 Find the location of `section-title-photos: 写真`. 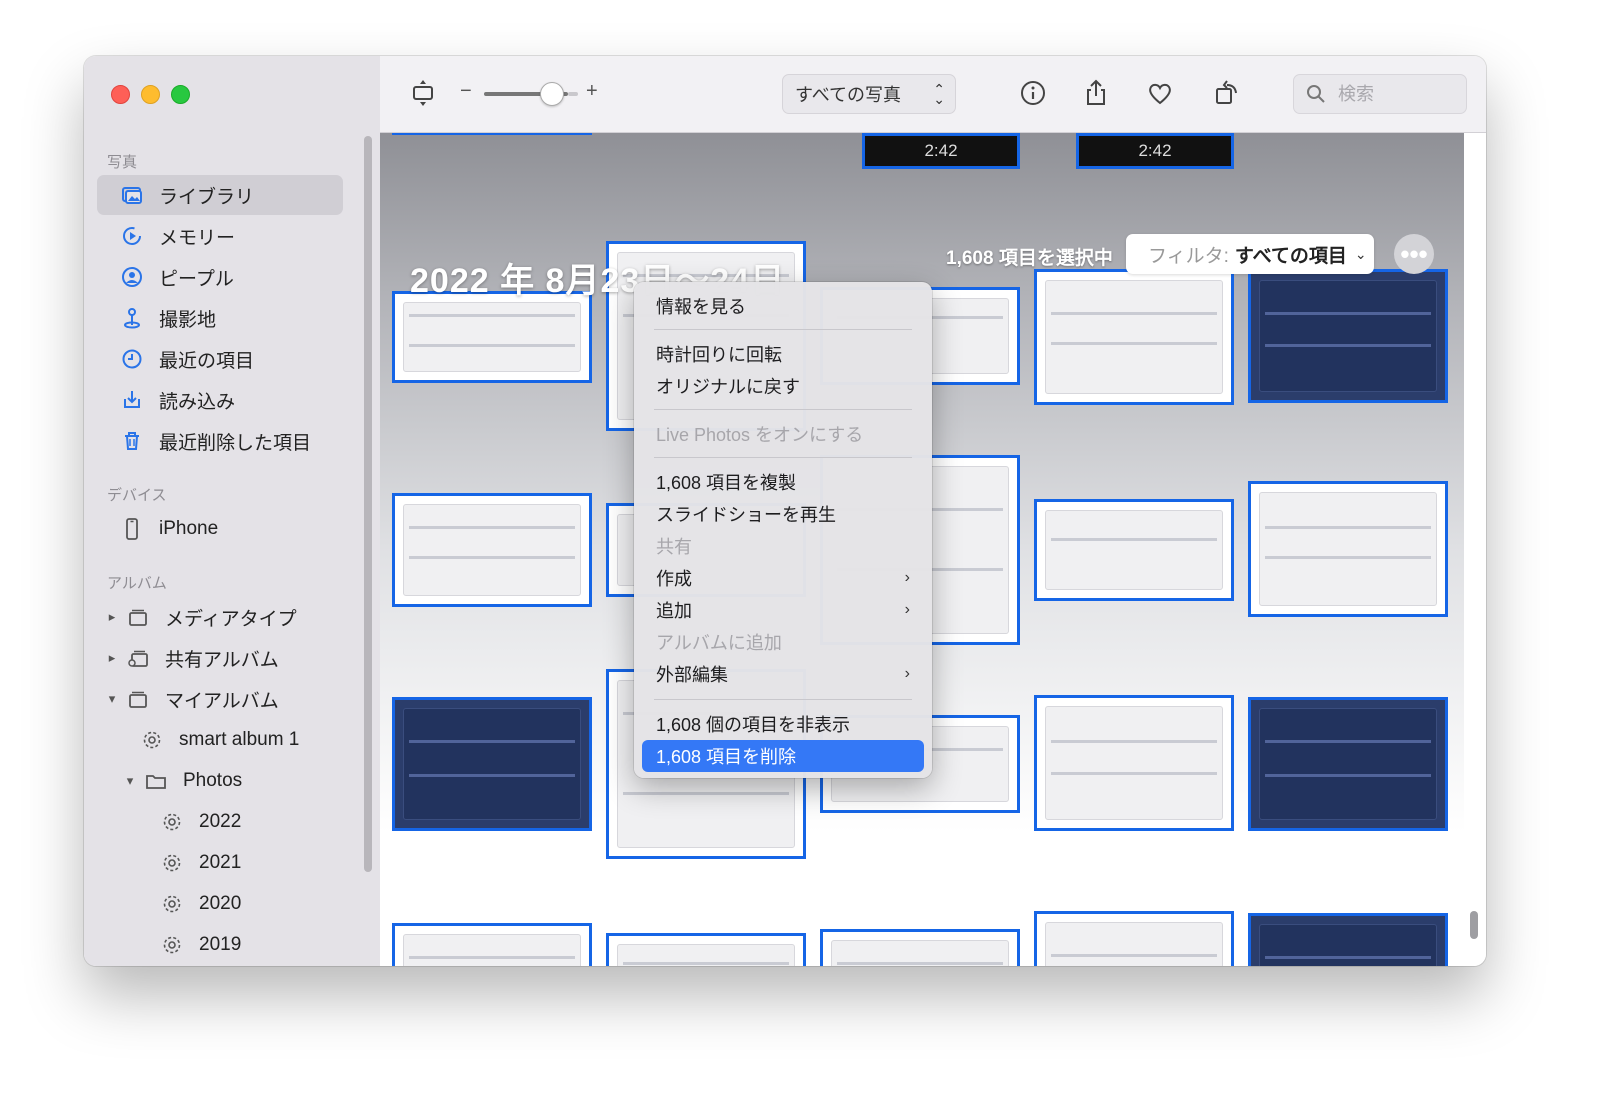

section-title-photos: 写真 is located at coordinates (122, 162).